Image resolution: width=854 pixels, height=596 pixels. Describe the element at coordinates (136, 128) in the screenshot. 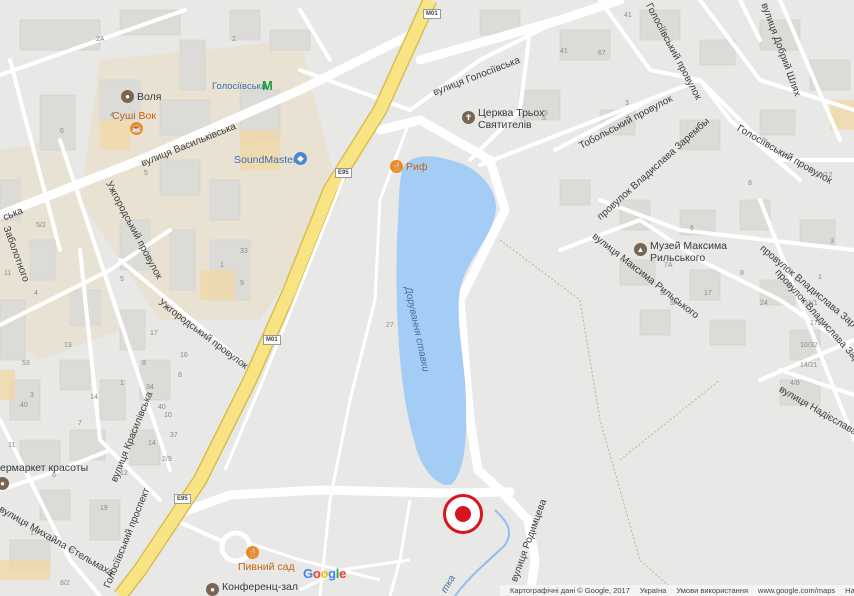

I see `sushi-vok-cup-icon: ☕` at that location.